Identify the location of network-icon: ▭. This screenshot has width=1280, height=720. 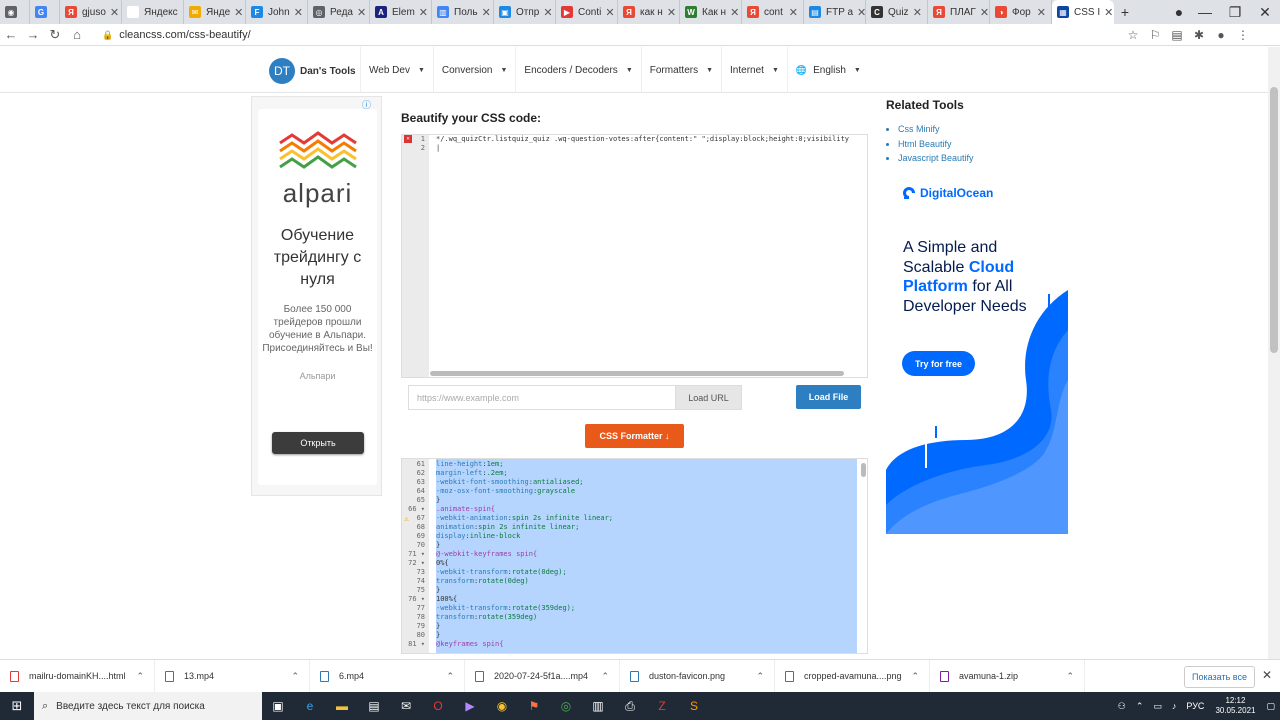
(1157, 706).